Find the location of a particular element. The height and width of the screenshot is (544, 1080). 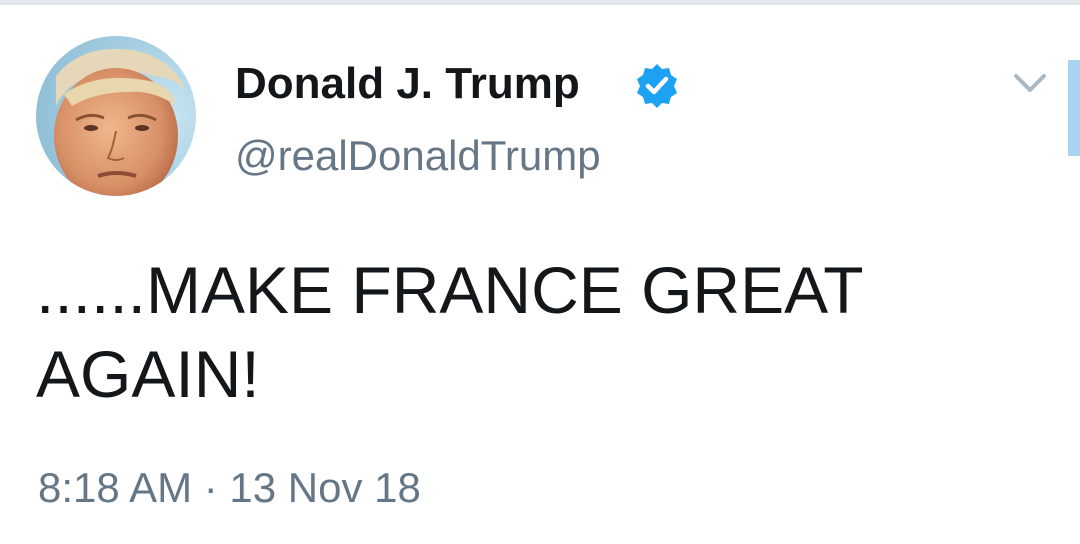

author-display-name: Donald J. Trump is located at coordinates (407, 84).